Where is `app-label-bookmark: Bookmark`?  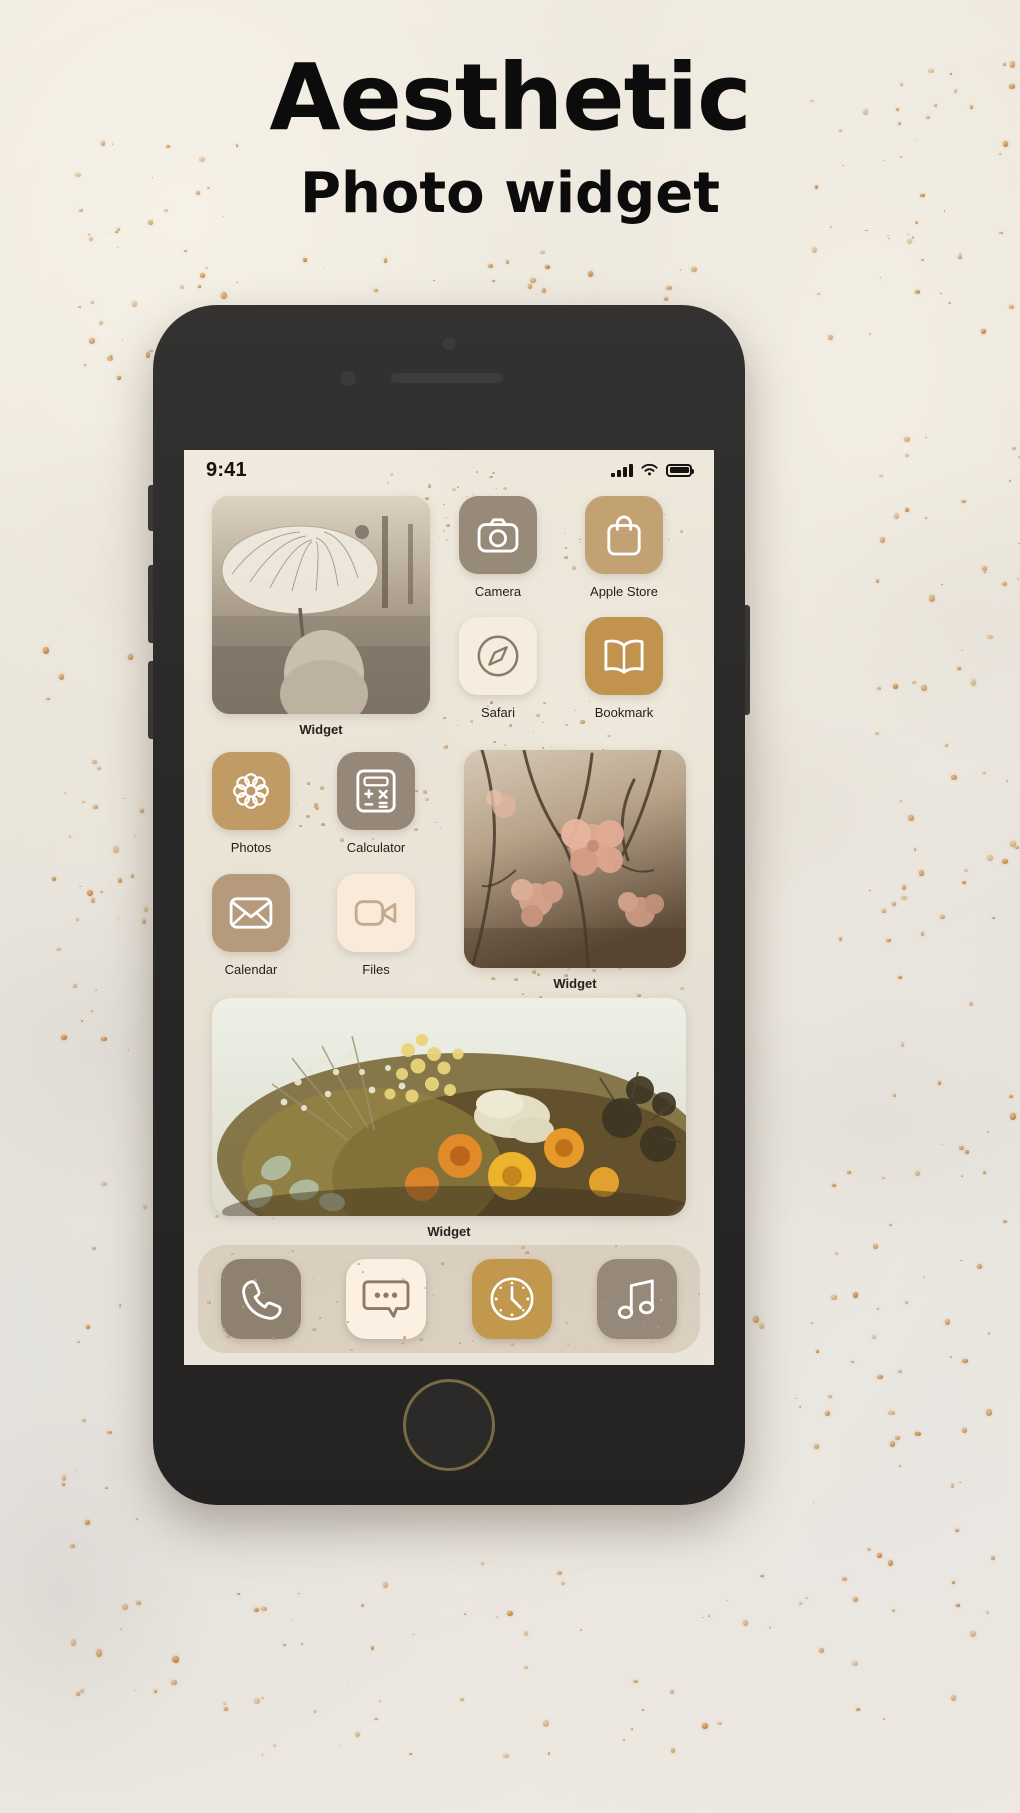 app-label-bookmark: Bookmark is located at coordinates (624, 712).